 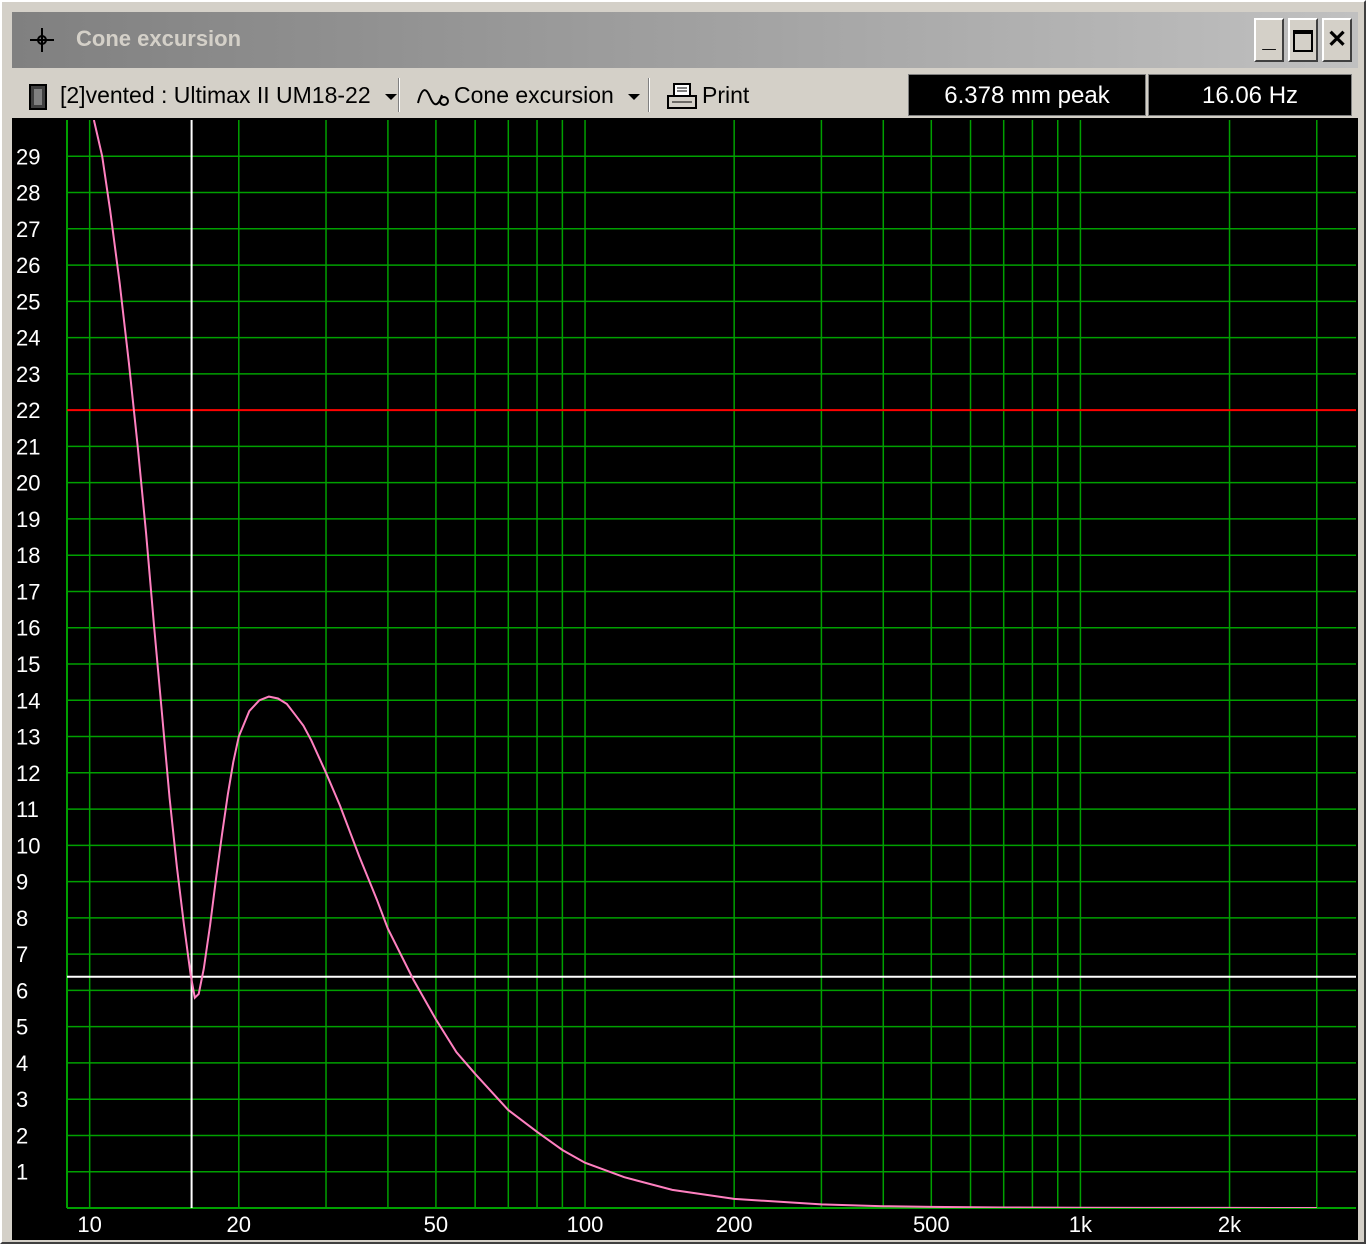 What do you see at coordinates (585, 1224) in the screenshot?
I see `x-tick-label: 100` at bounding box center [585, 1224].